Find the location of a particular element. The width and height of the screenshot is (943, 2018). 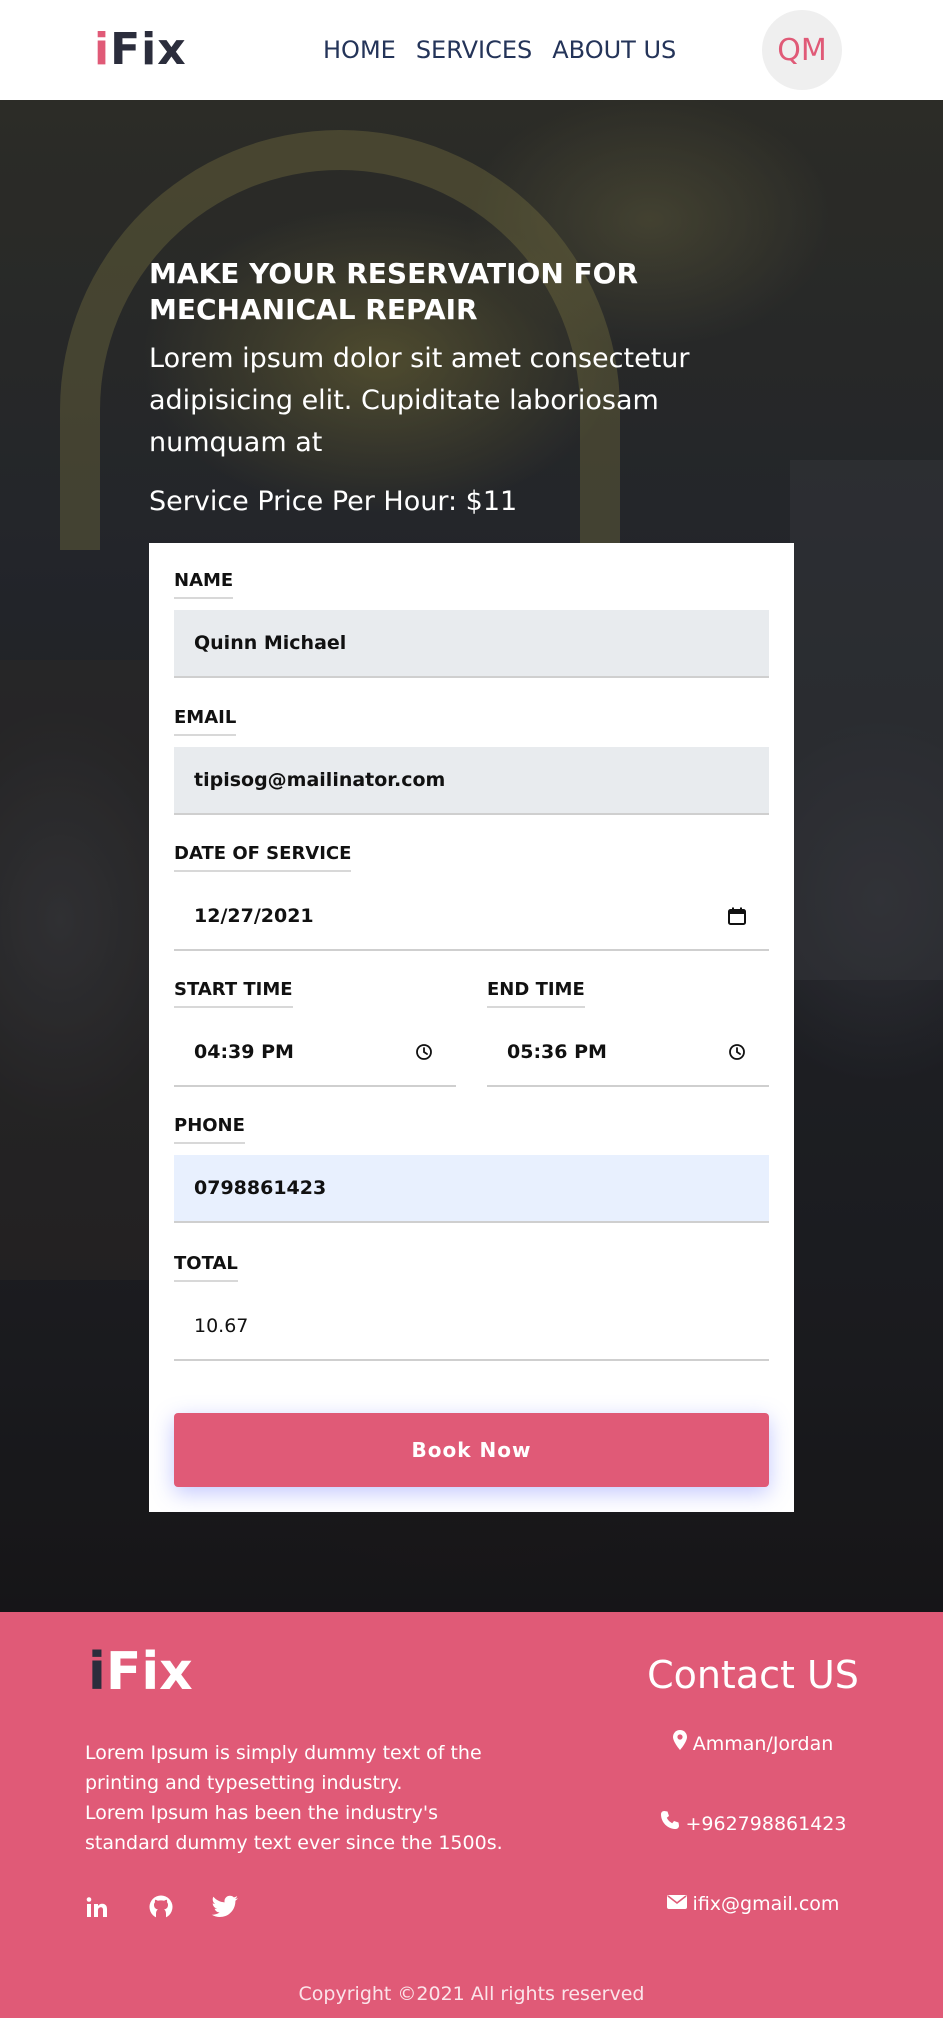

service-price: Service Price Per Hour: $11 is located at coordinates (333, 501).